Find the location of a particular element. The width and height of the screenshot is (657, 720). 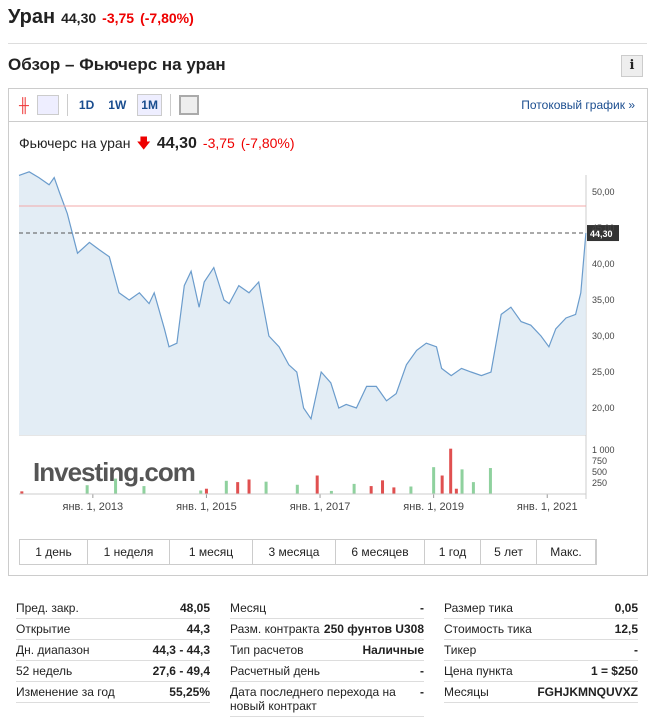

volume-tick-label: 500 is located at coordinates (599, 472).